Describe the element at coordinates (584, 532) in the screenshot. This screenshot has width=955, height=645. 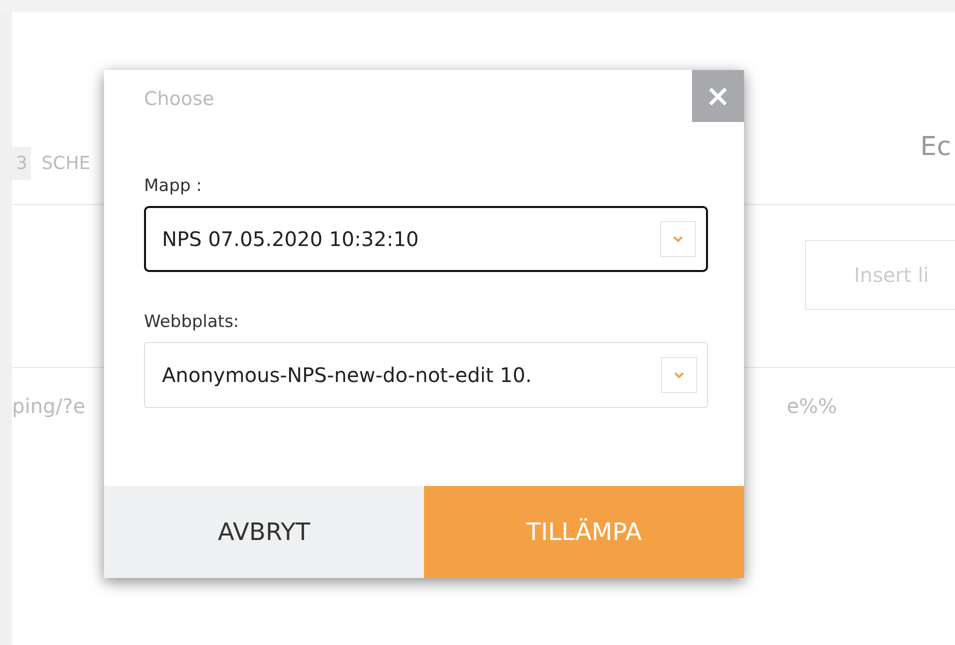
I see `apply-button: TILLÄMPA` at that location.